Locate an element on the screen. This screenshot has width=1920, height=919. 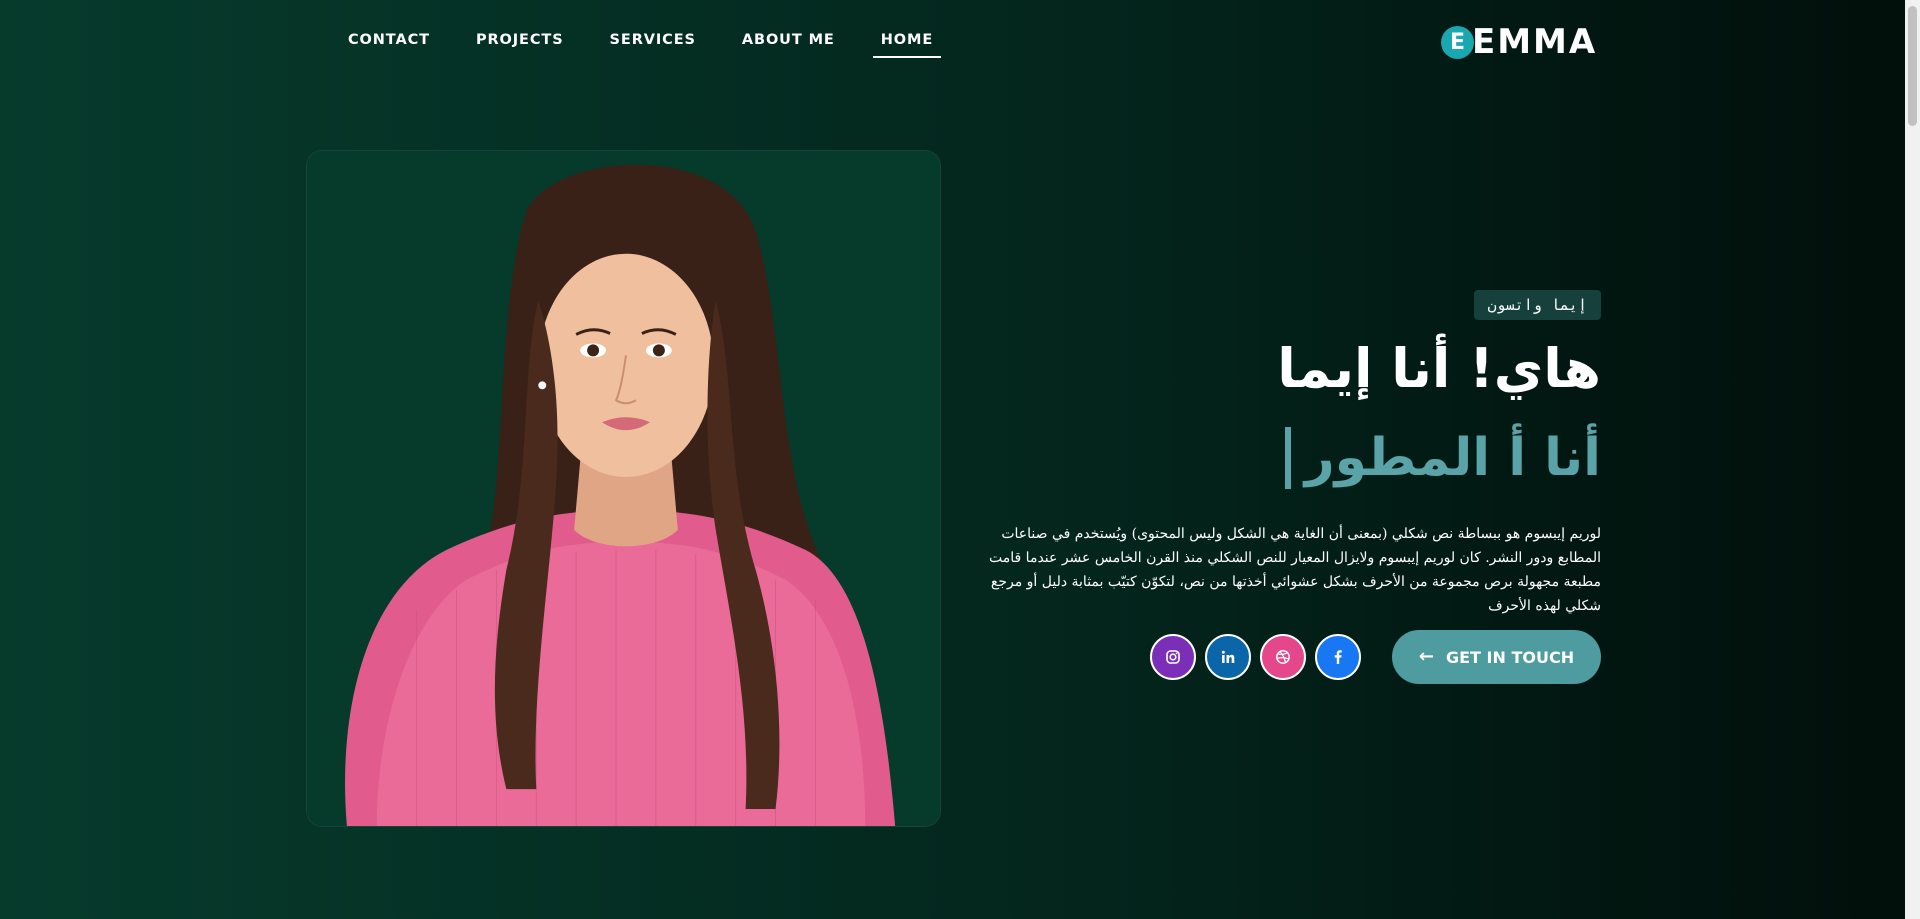
nav-link-about: ABOUT ME is located at coordinates (788, 45).